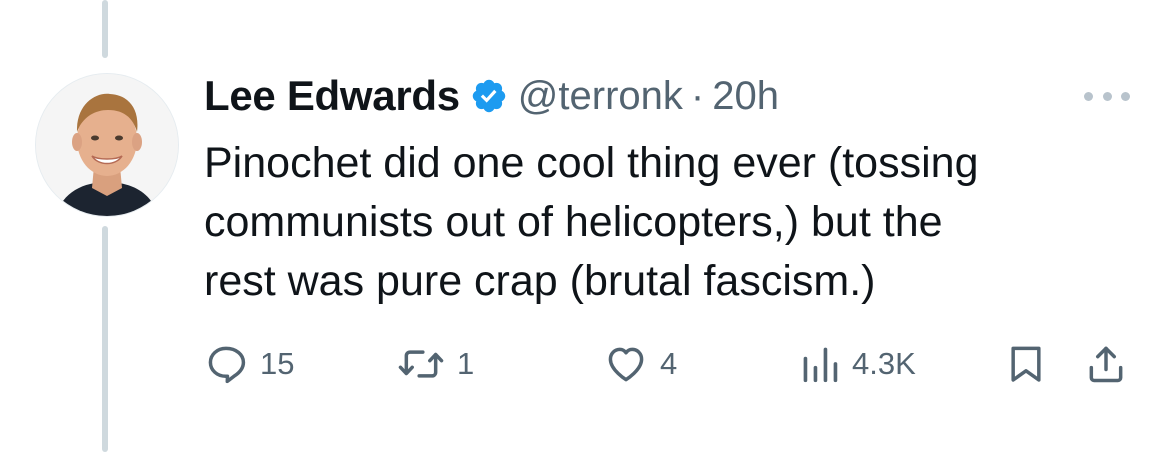  Describe the element at coordinates (277, 363) in the screenshot. I see `reply-count: 15` at that location.